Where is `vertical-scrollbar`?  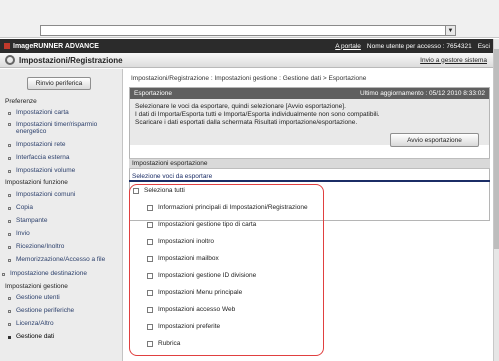 vertical-scrollbar is located at coordinates (496, 200).